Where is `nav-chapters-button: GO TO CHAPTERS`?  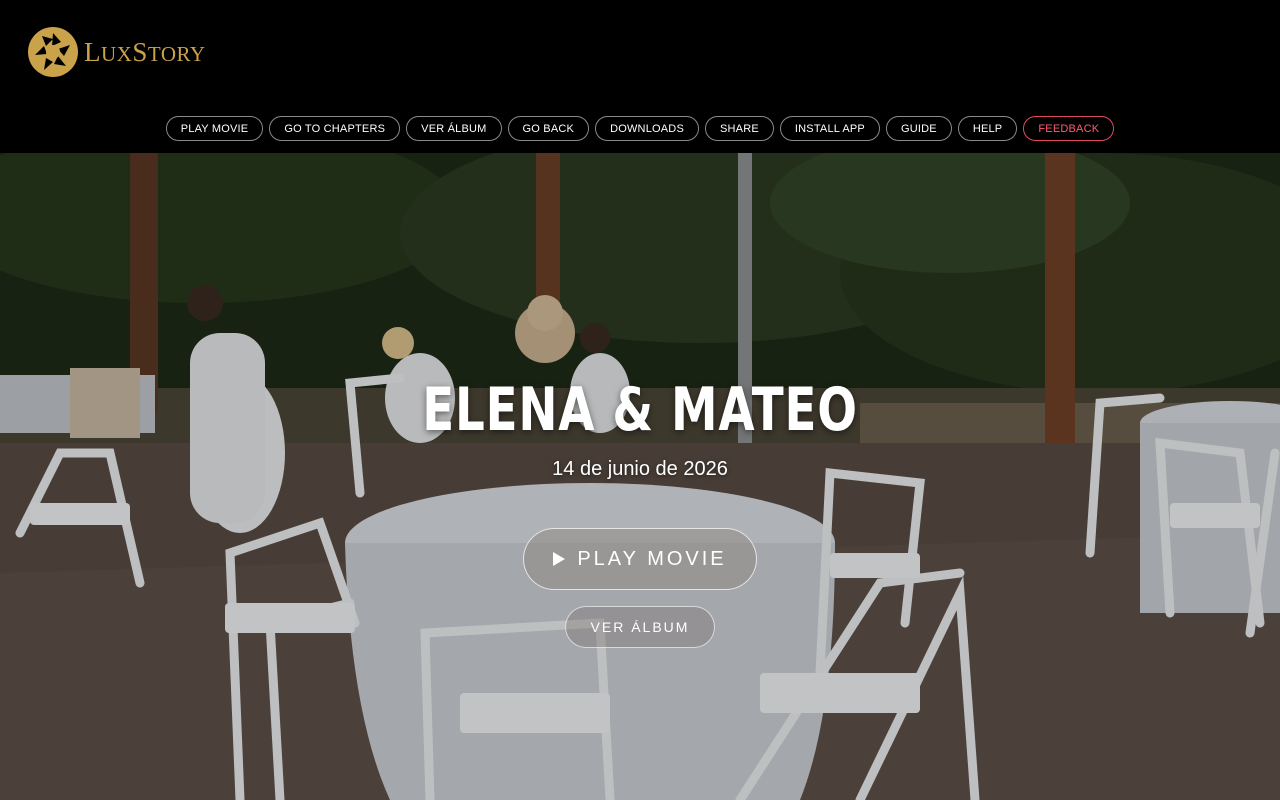
nav-chapters-button: GO TO CHAPTERS is located at coordinates (335, 128).